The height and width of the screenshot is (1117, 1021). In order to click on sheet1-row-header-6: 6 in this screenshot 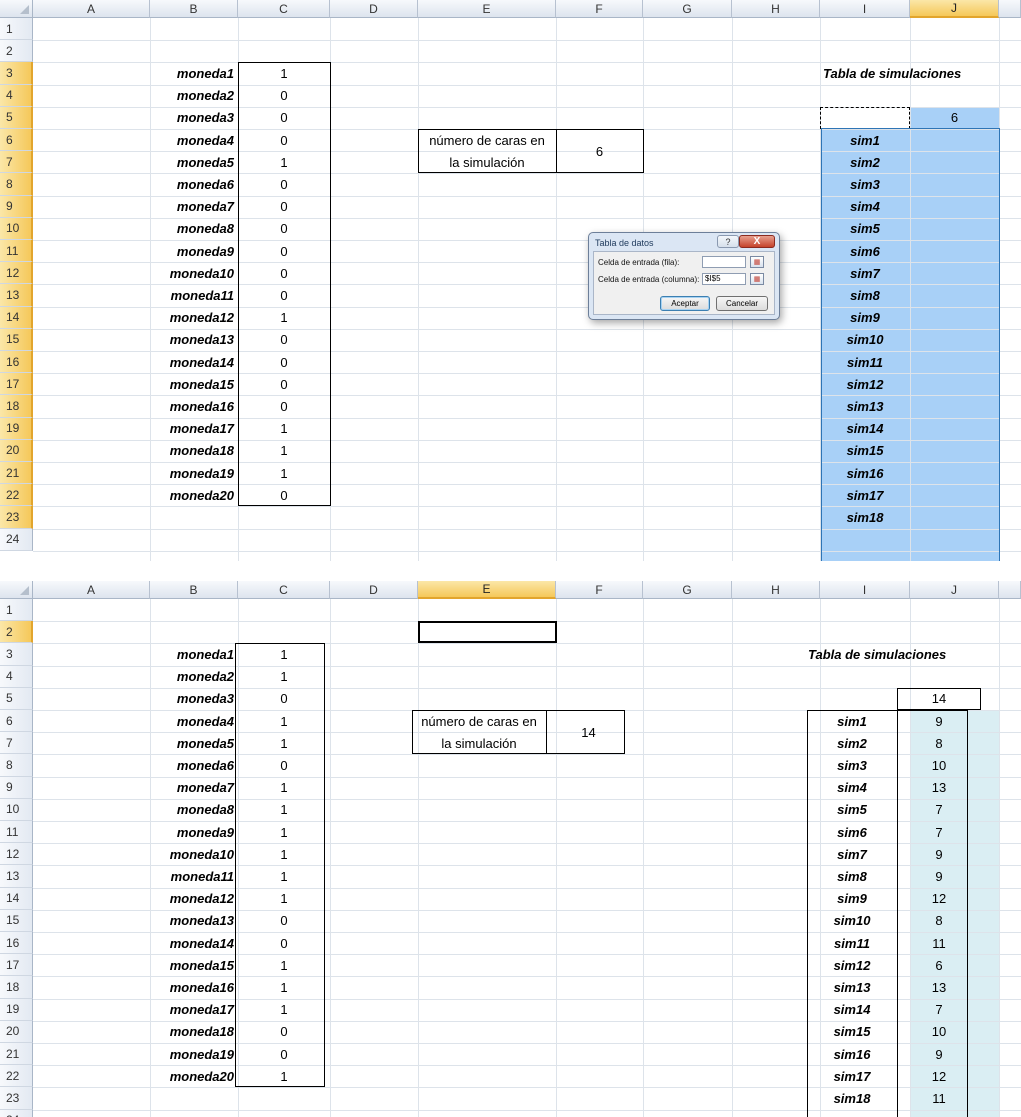, I will do `click(16, 140)`.